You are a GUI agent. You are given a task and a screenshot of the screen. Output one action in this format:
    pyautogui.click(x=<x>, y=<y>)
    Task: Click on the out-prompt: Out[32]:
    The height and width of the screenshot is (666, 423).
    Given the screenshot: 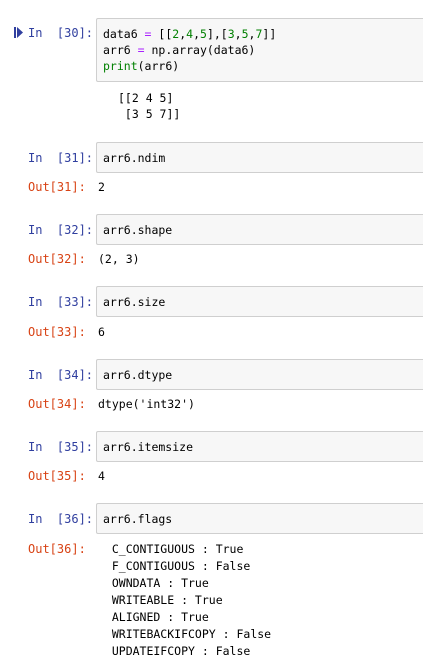 What is the action you would take?
    pyautogui.click(x=57, y=259)
    